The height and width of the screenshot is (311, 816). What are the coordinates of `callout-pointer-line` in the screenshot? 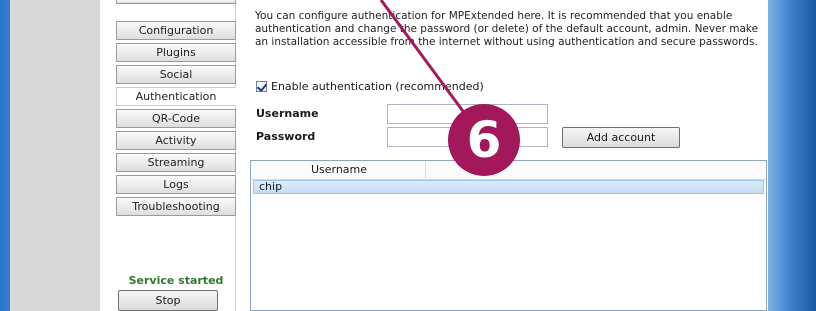 It's located at (424, 59).